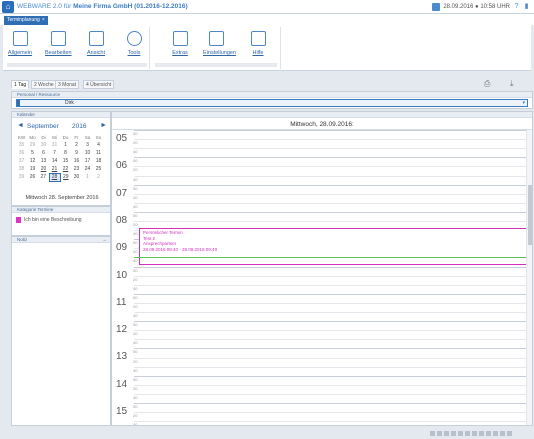  What do you see at coordinates (76, 161) in the screenshot?
I see `calendar-day: 16` at bounding box center [76, 161].